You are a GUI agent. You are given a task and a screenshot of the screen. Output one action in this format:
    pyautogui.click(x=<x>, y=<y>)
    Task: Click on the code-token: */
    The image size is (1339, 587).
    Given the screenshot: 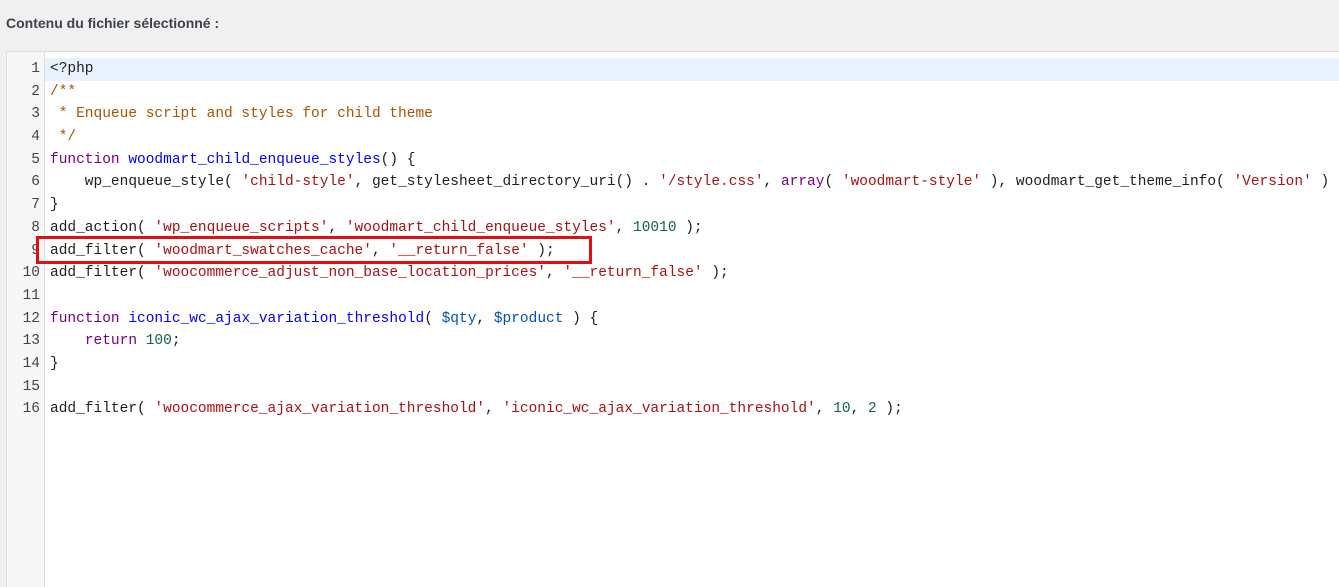 What is the action you would take?
    pyautogui.click(x=63, y=137)
    